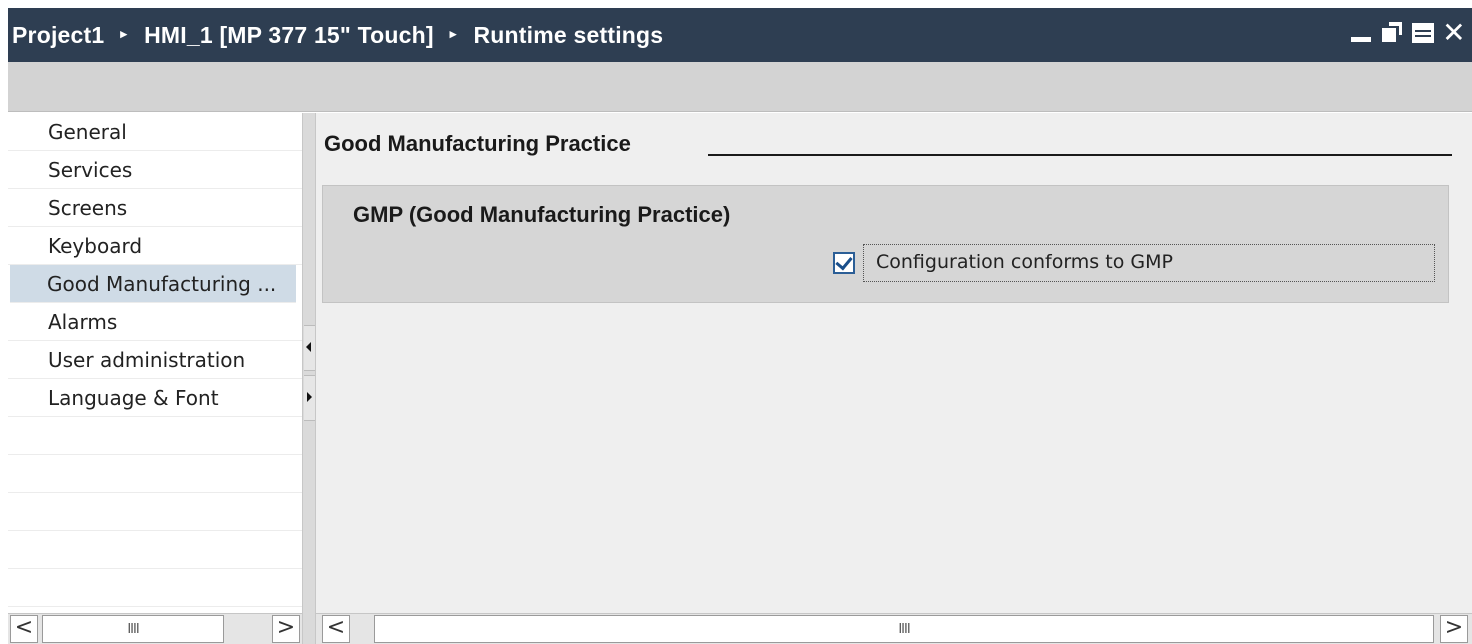 The image size is (1472, 644). Describe the element at coordinates (58, 35) in the screenshot. I see `breadcrumb-project: Project1` at that location.